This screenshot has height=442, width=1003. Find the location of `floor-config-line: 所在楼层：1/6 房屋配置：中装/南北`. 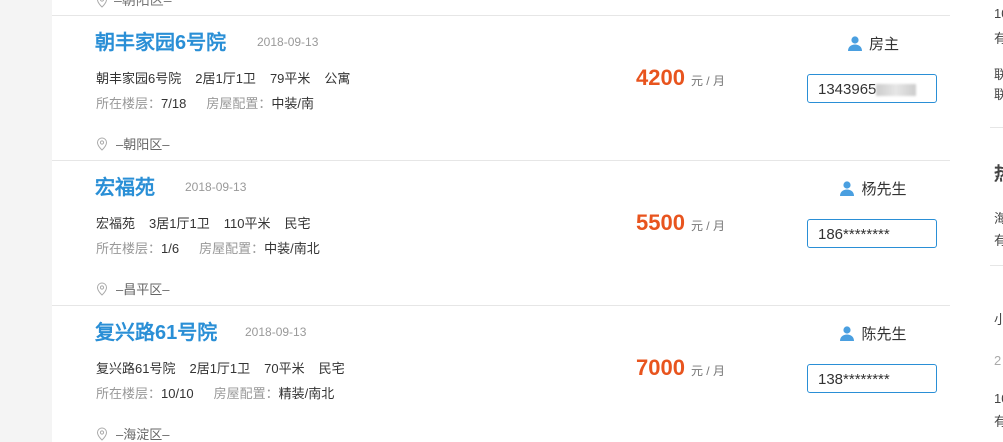

floor-config-line: 所在楼层：1/6 房屋配置：中装/南北 is located at coordinates (218, 247).